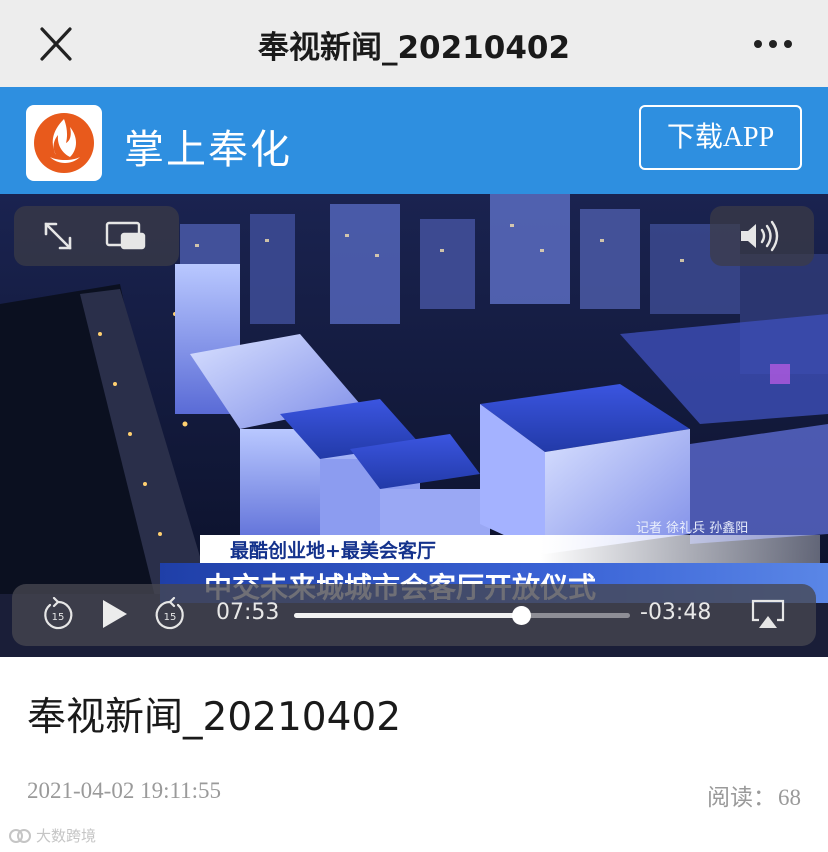 Image resolution: width=828 pixels, height=852 pixels. What do you see at coordinates (407, 615) in the screenshot?
I see `progress-fill` at bounding box center [407, 615].